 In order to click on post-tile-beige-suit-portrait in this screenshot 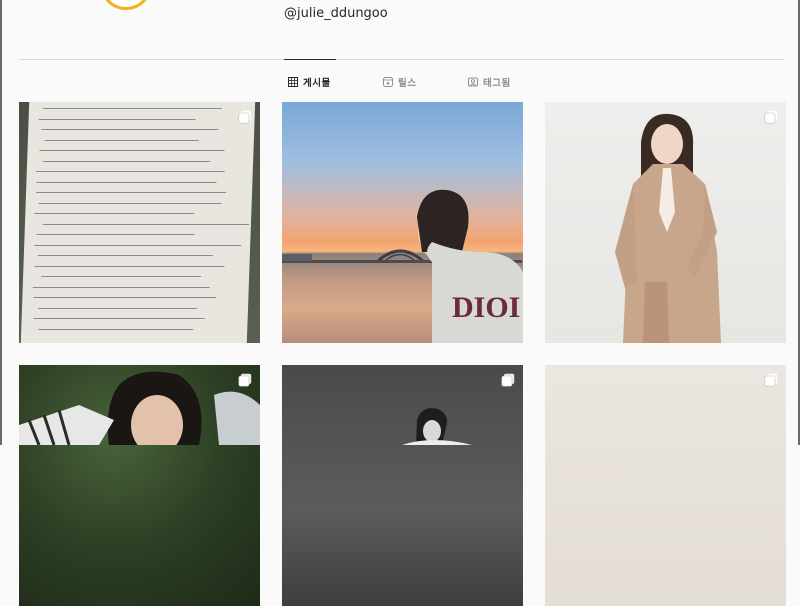, I will do `click(665, 222)`.